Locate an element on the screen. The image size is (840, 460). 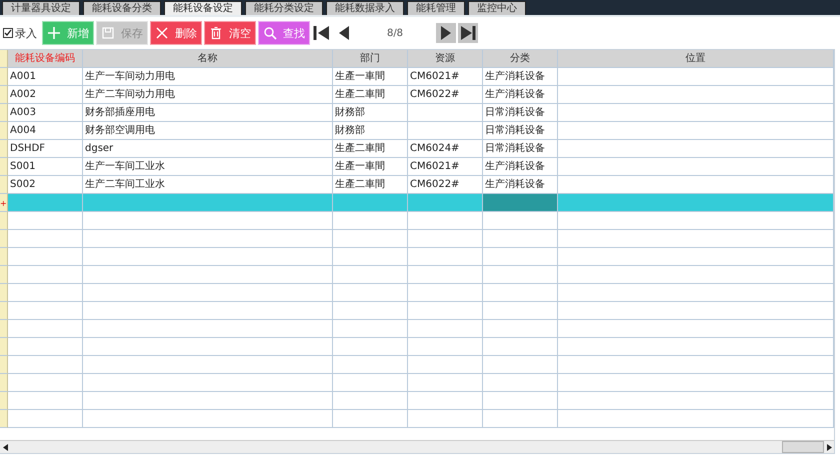
column-header: 分类 is located at coordinates (520, 59).